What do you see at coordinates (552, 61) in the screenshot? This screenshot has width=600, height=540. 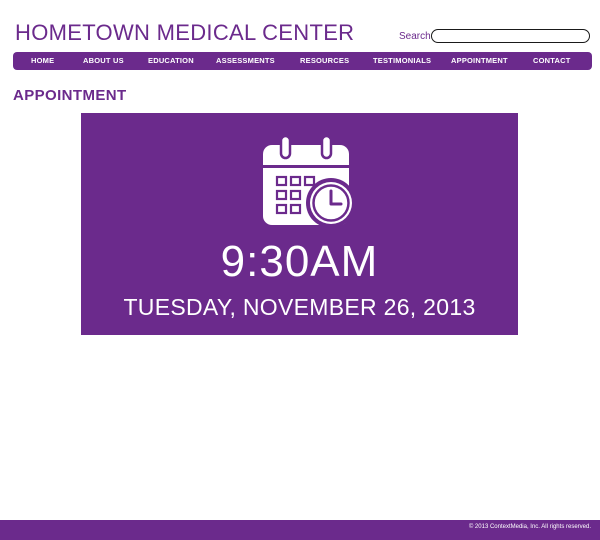 I see `nav-item-contact: CONTACT` at bounding box center [552, 61].